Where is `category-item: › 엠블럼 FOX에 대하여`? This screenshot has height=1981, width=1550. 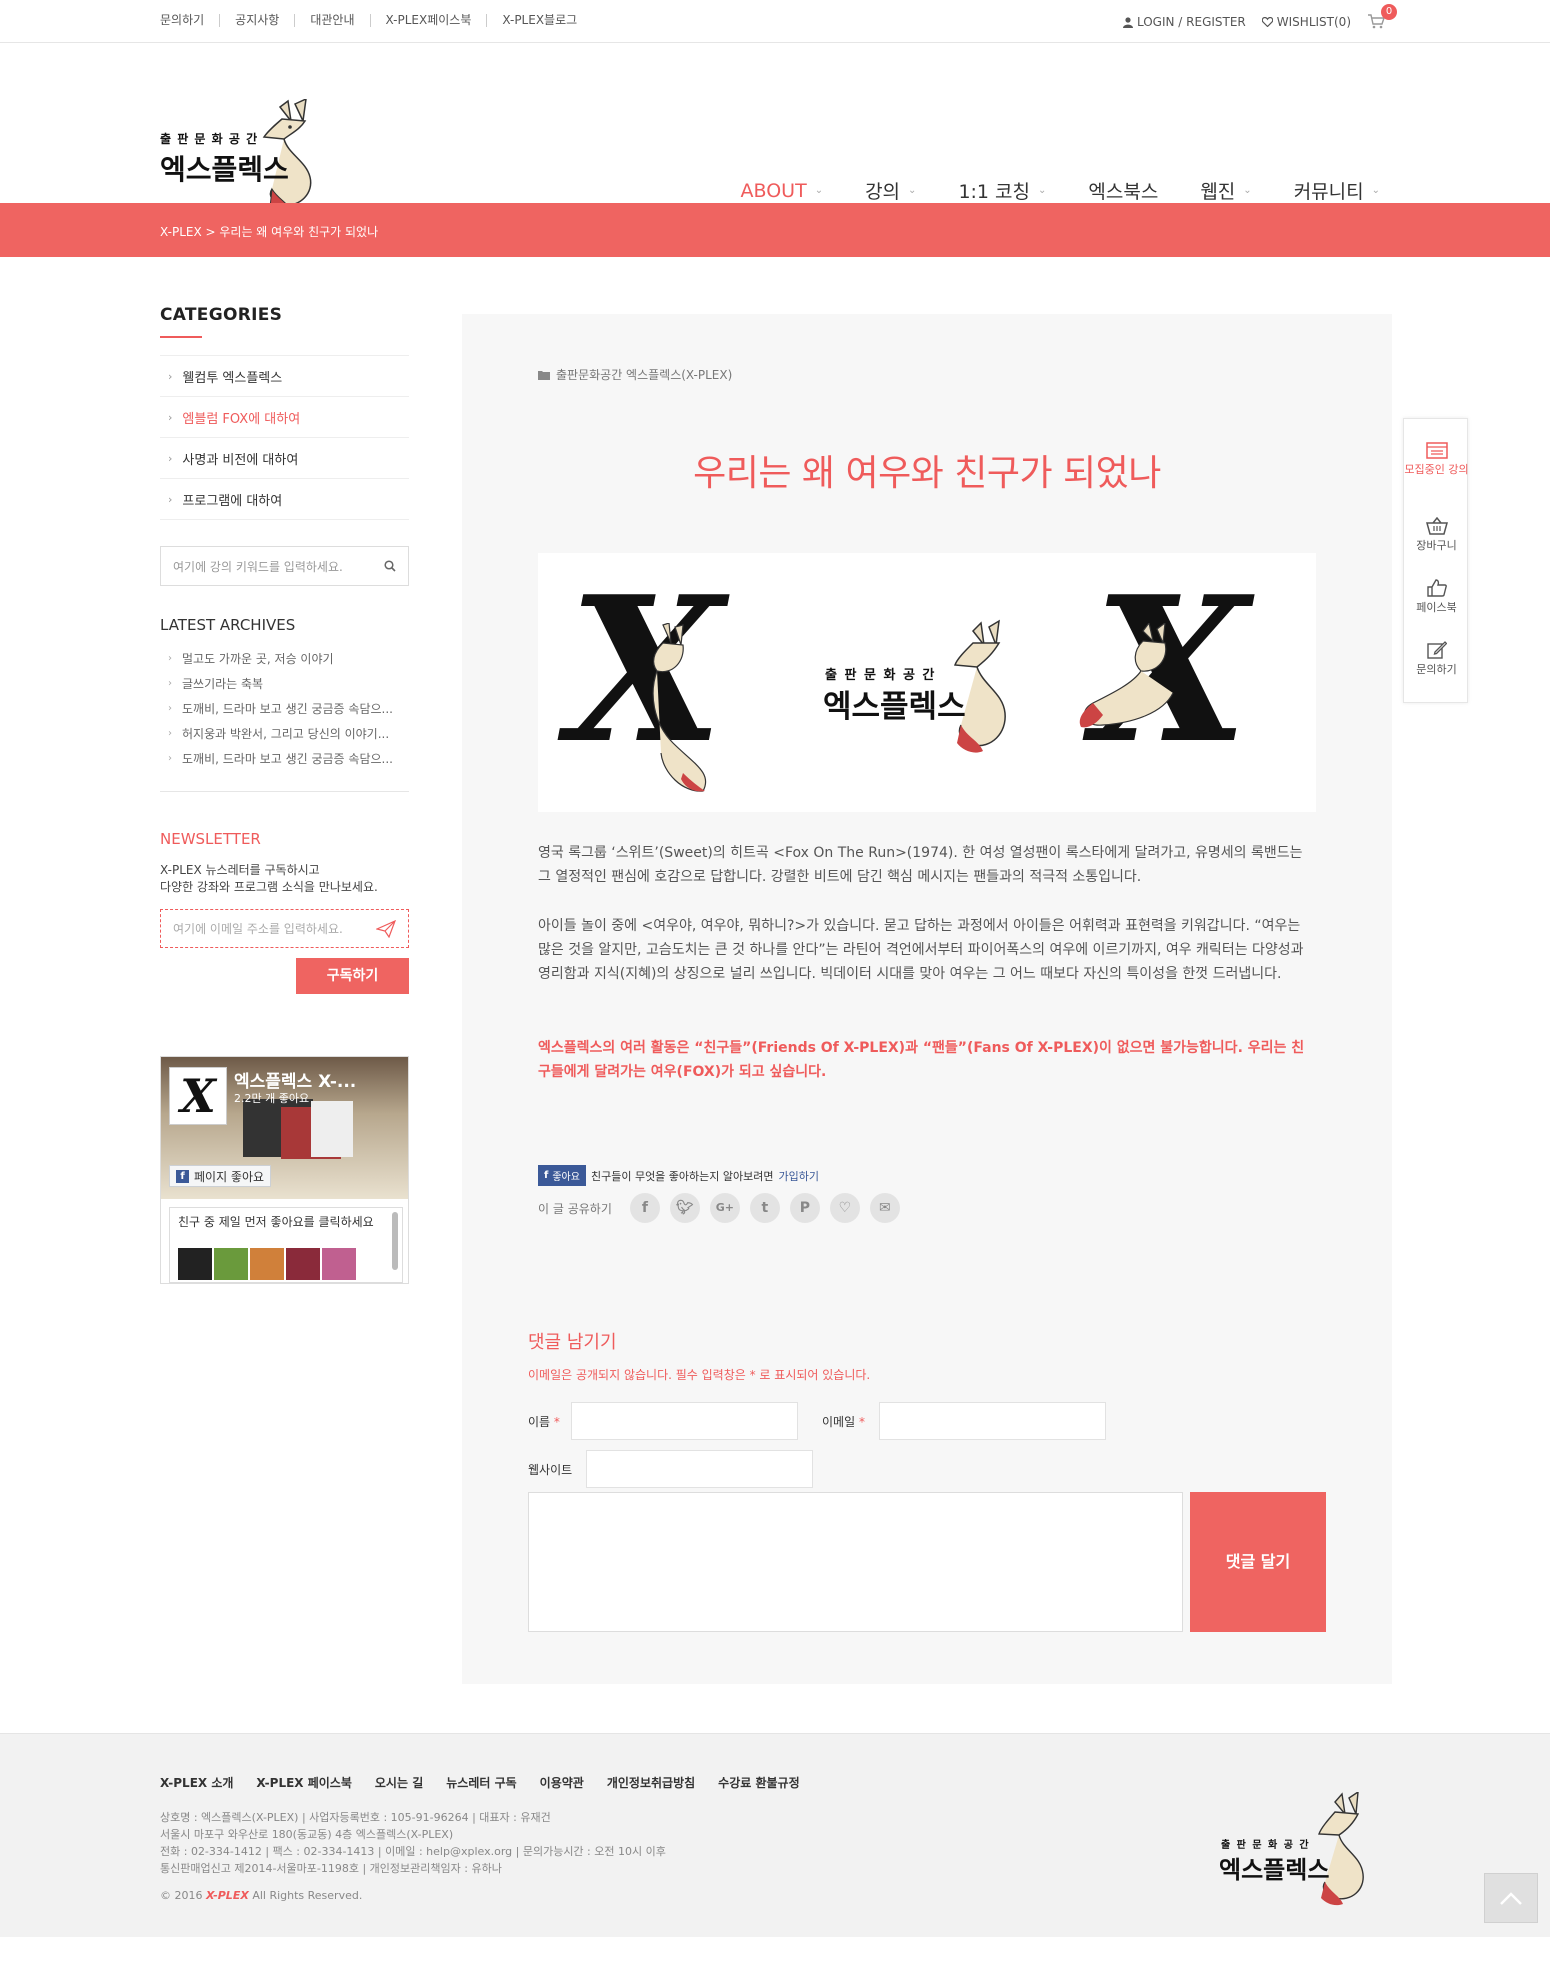 category-item: › 엠블럼 FOX에 대하여 is located at coordinates (284, 417).